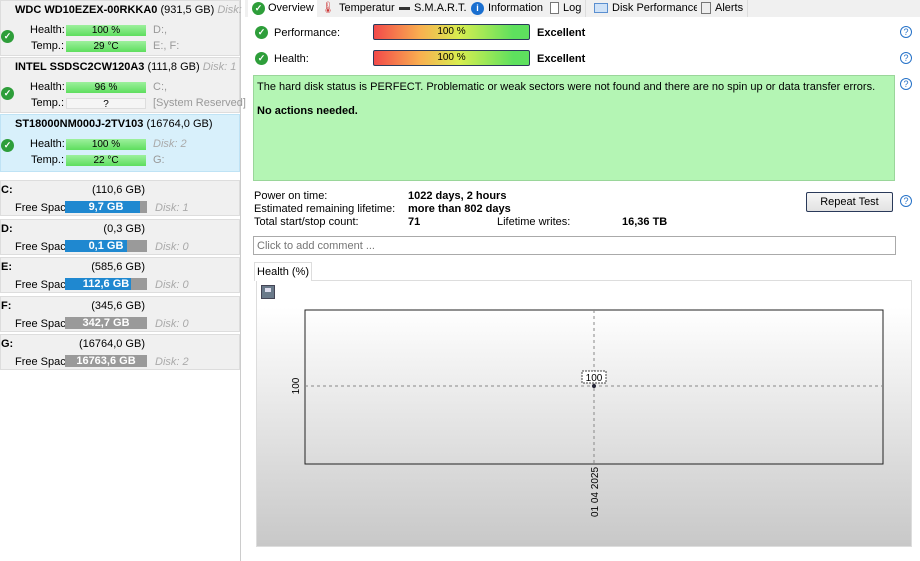  I want to click on y-tick-label: 100, so click(296, 385).